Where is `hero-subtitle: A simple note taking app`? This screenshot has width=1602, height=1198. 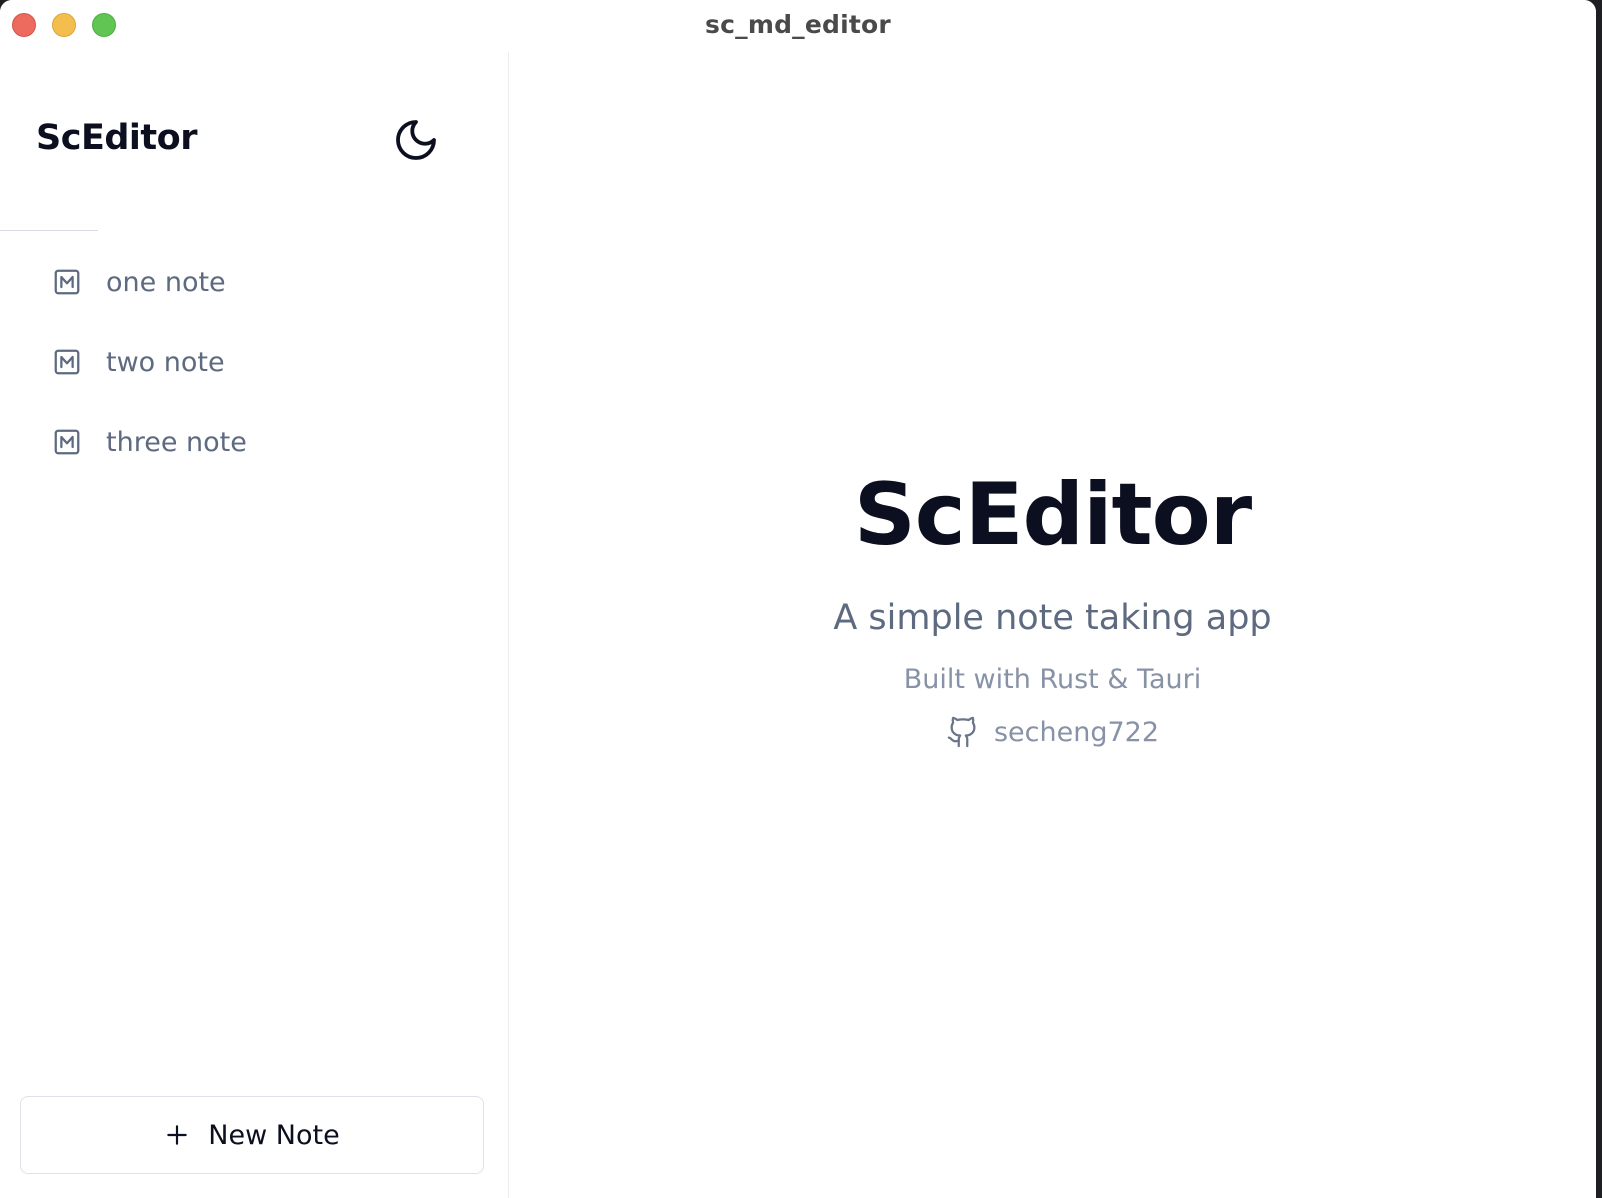
hero-subtitle: A simple note taking app is located at coordinates (1052, 618).